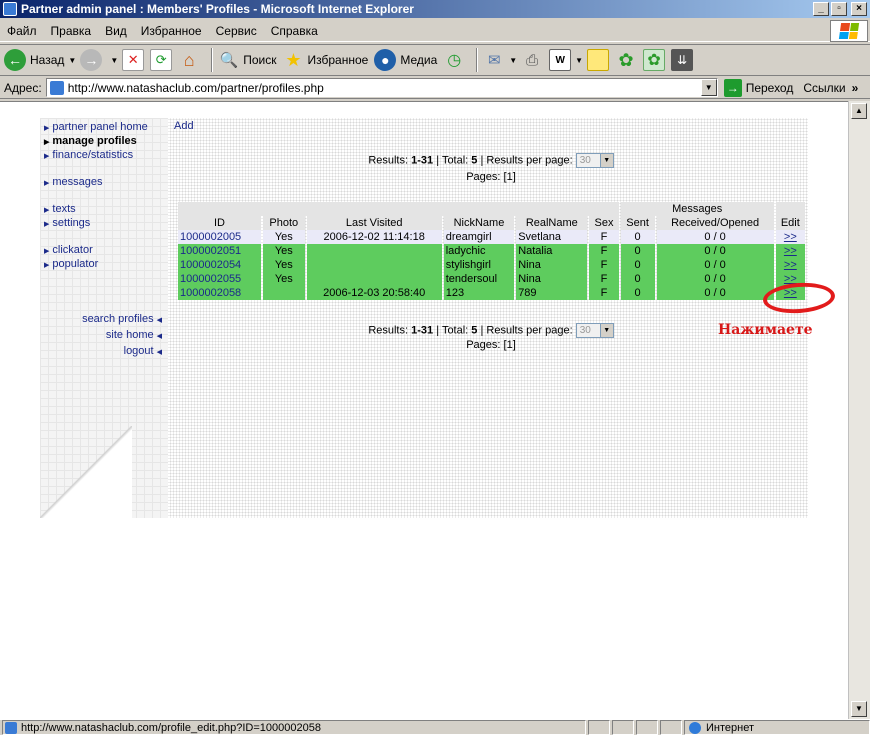 The height and width of the screenshot is (735, 870). Describe the element at coordinates (143, 351) in the screenshot. I see `logout-link: logout ◀` at that location.